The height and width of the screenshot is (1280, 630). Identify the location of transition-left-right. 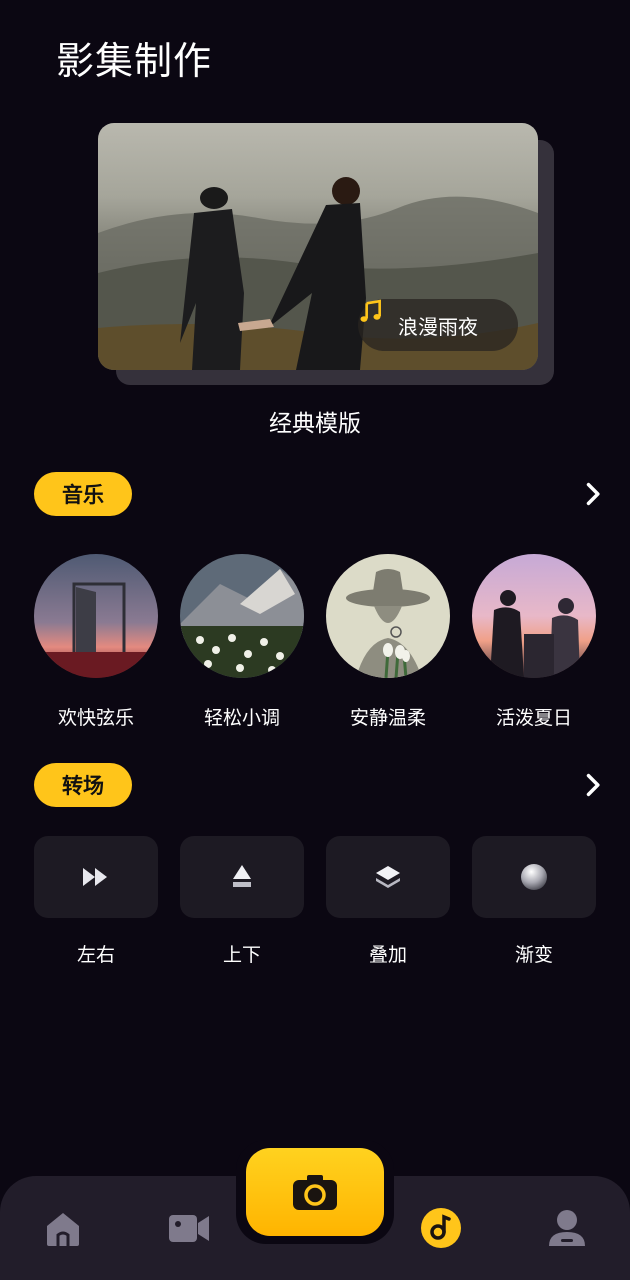
(96, 877).